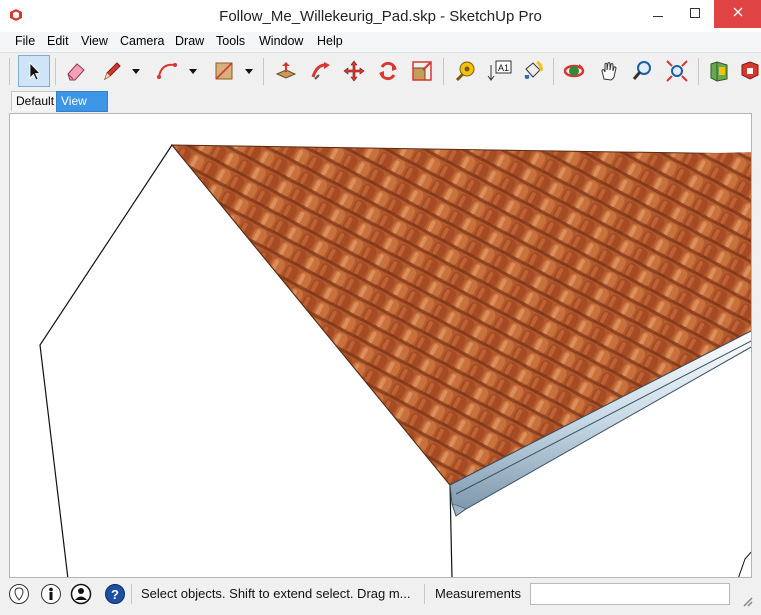  What do you see at coordinates (19, 594) in the screenshot?
I see `geo-location-icon` at bounding box center [19, 594].